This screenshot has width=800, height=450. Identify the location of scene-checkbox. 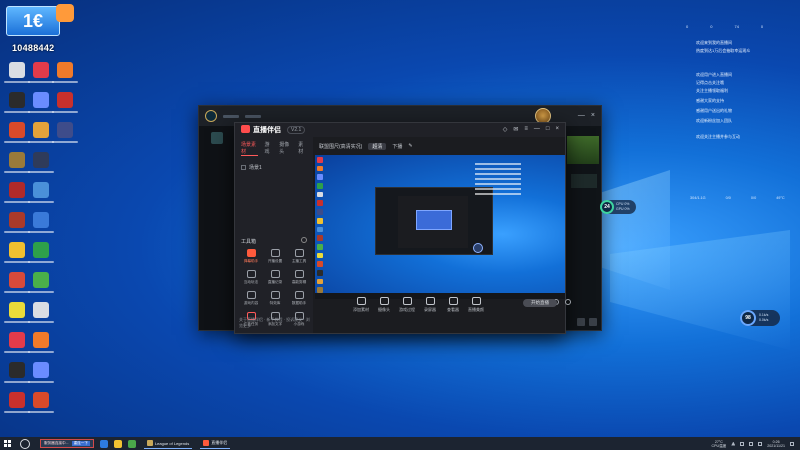
(243, 167).